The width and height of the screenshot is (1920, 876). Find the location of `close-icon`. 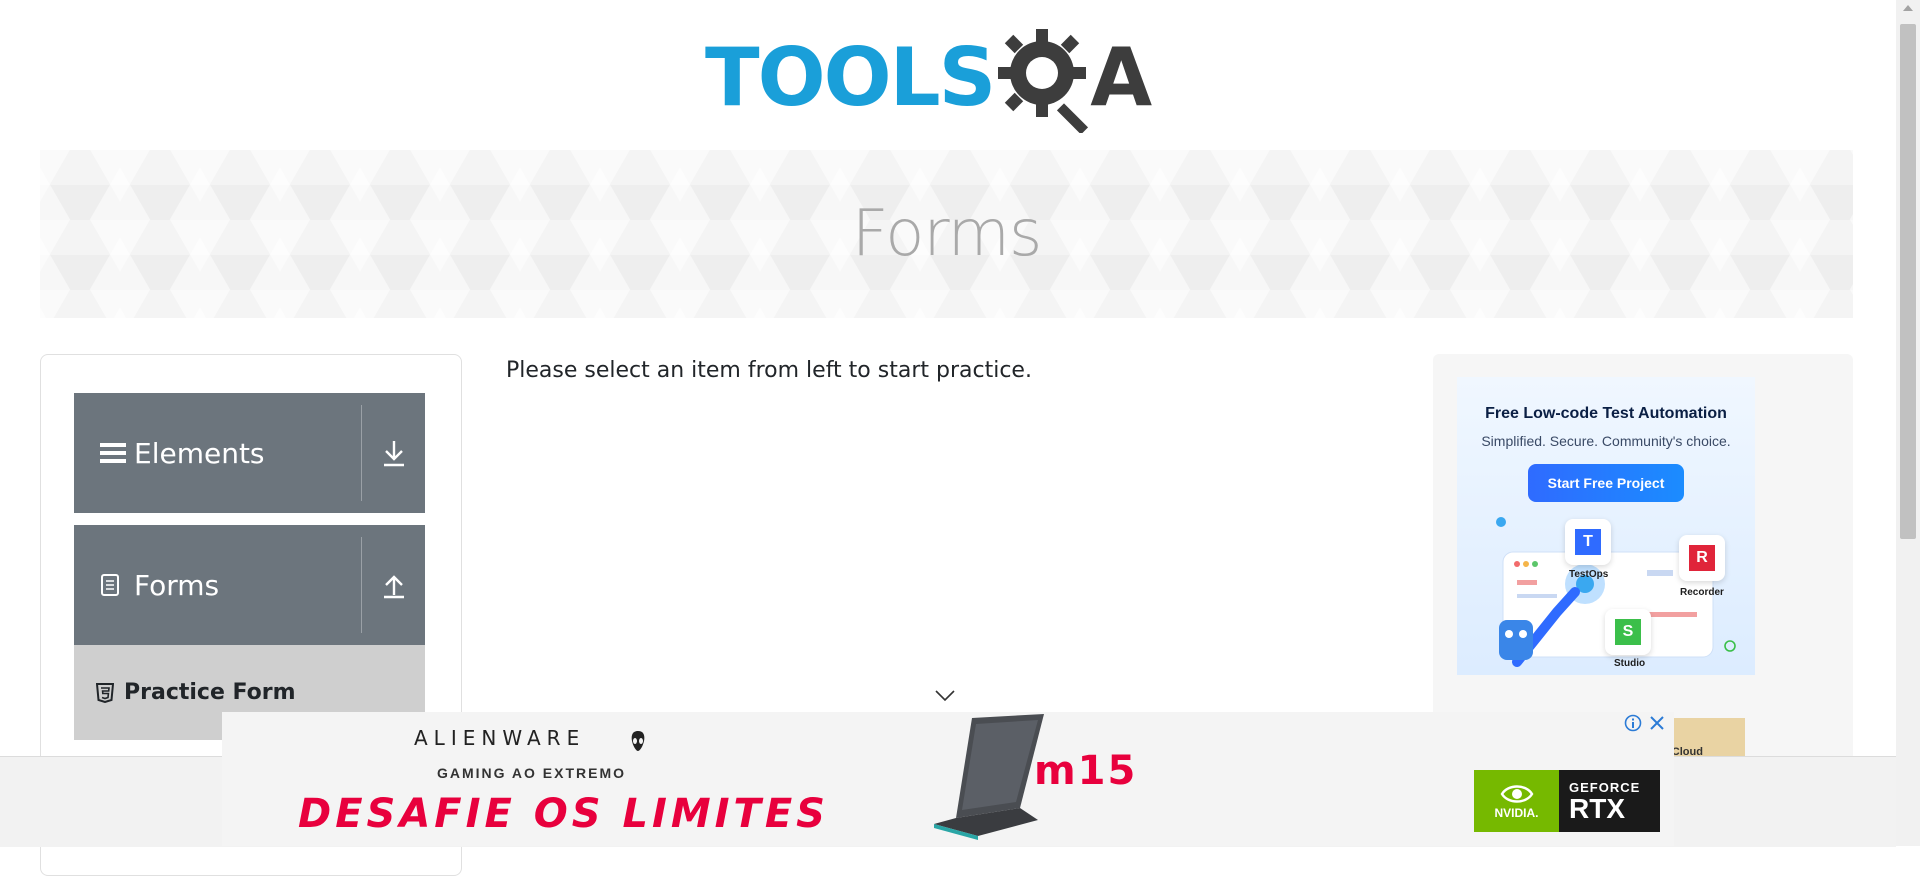

close-icon is located at coordinates (1657, 723).